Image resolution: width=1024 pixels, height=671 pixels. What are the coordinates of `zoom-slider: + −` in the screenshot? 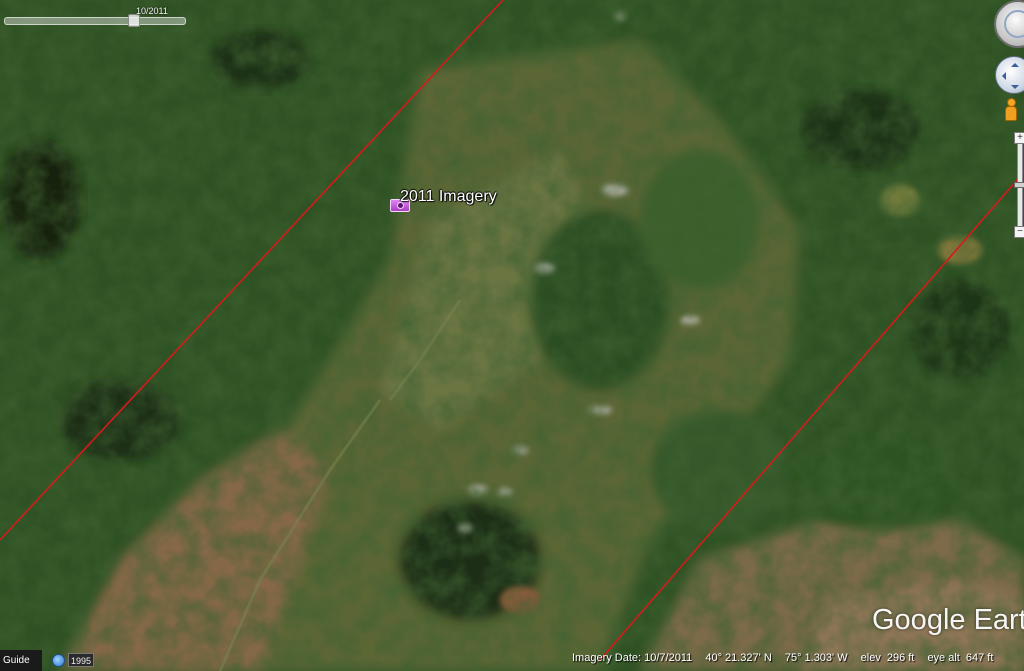 It's located at (1019, 186).